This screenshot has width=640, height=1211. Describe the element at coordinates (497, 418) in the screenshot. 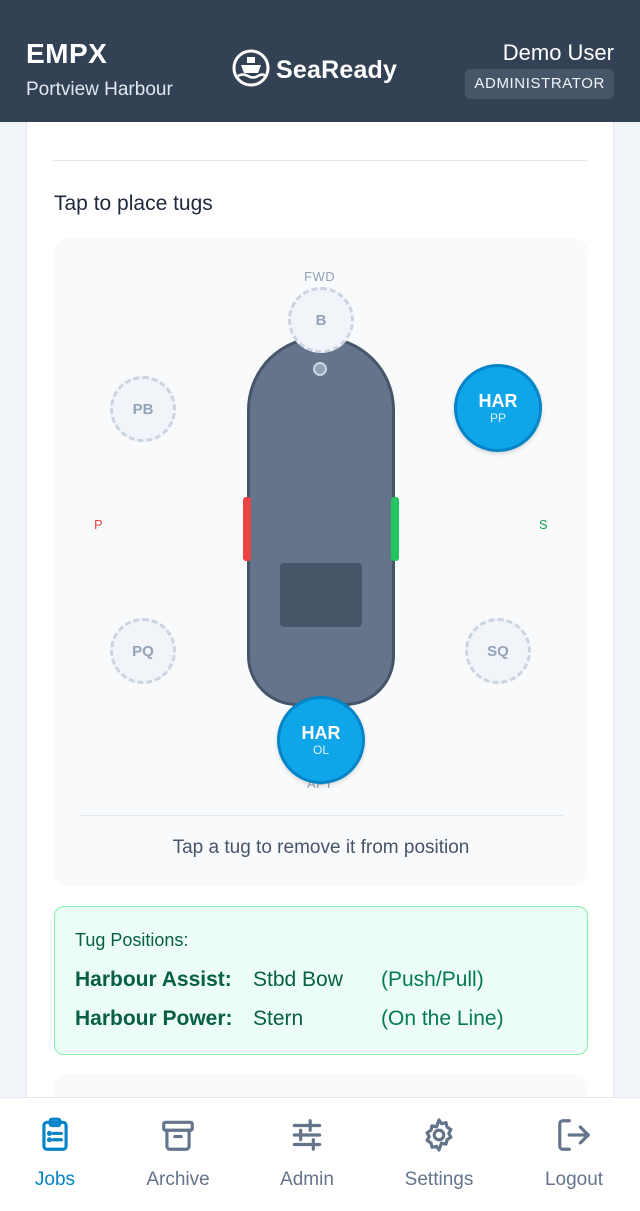

I see `tug-position-code: PP` at that location.